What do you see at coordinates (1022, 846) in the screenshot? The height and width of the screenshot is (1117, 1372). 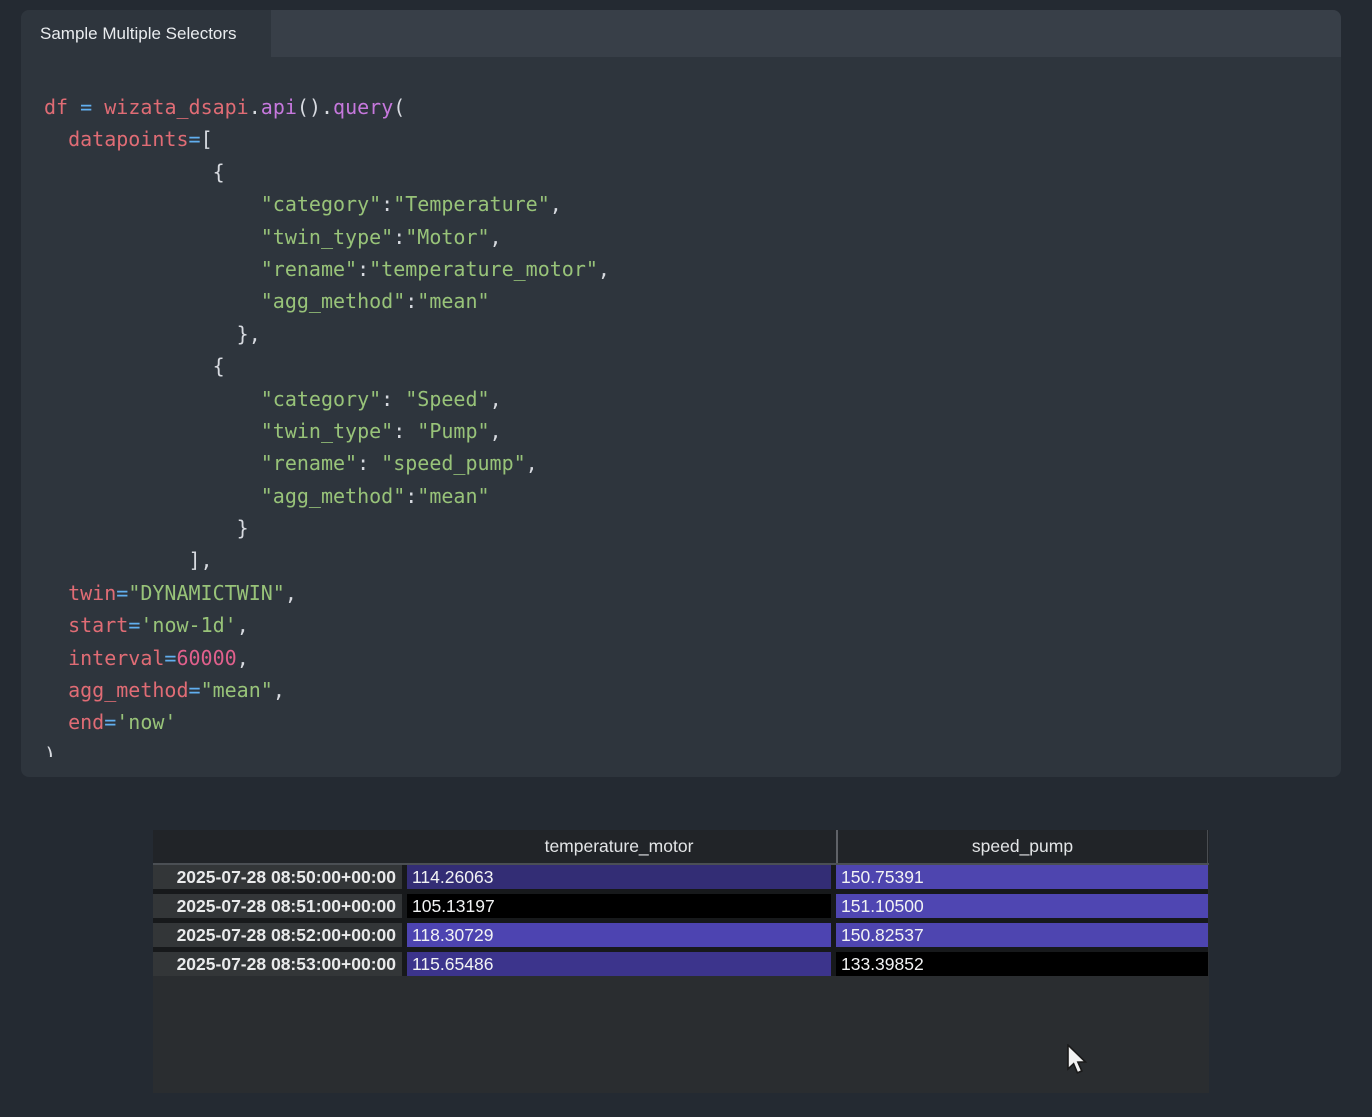 I see `dataframe-column-header: speed_pump` at bounding box center [1022, 846].